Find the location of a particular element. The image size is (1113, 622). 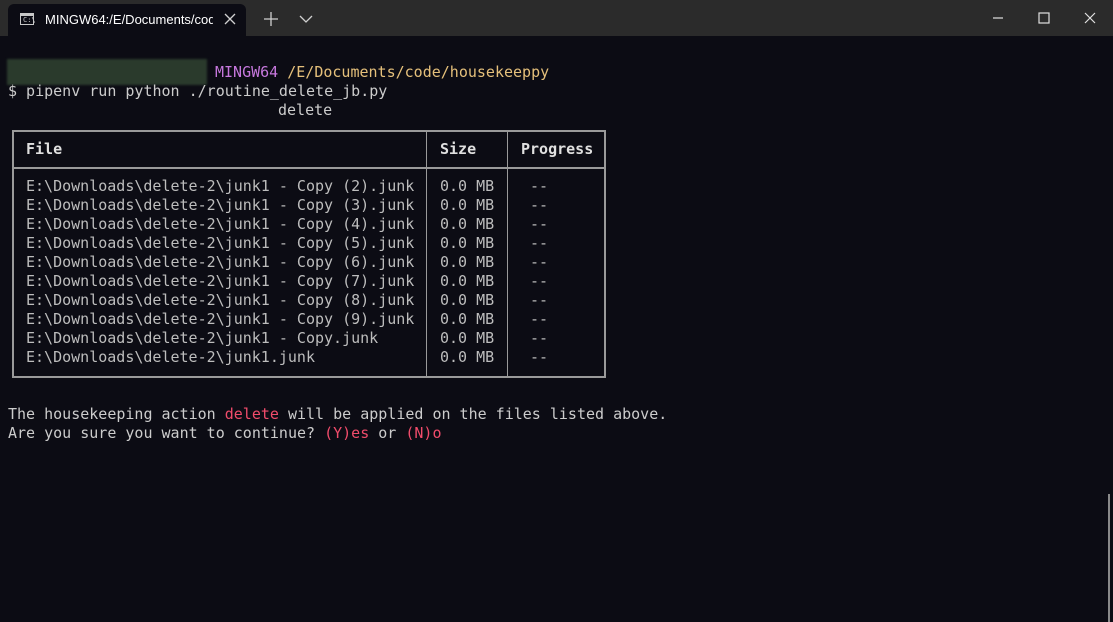

file-cell: E:\Downloads\delete-2\junk1 - Copy.junk is located at coordinates (202, 338).